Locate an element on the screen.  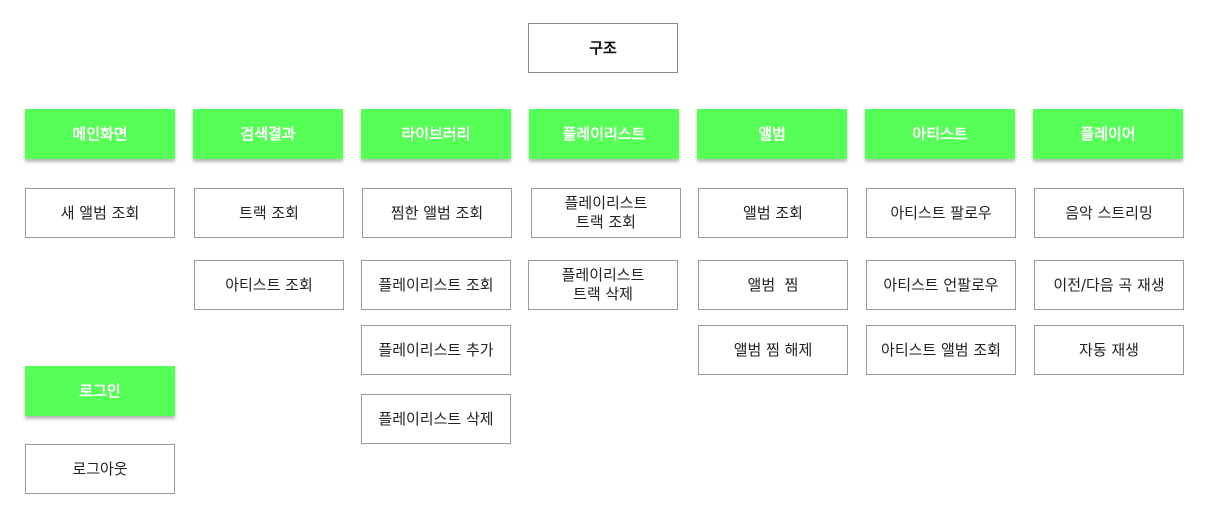
item-album-lookup: 앨범 조회 is located at coordinates (773, 213).